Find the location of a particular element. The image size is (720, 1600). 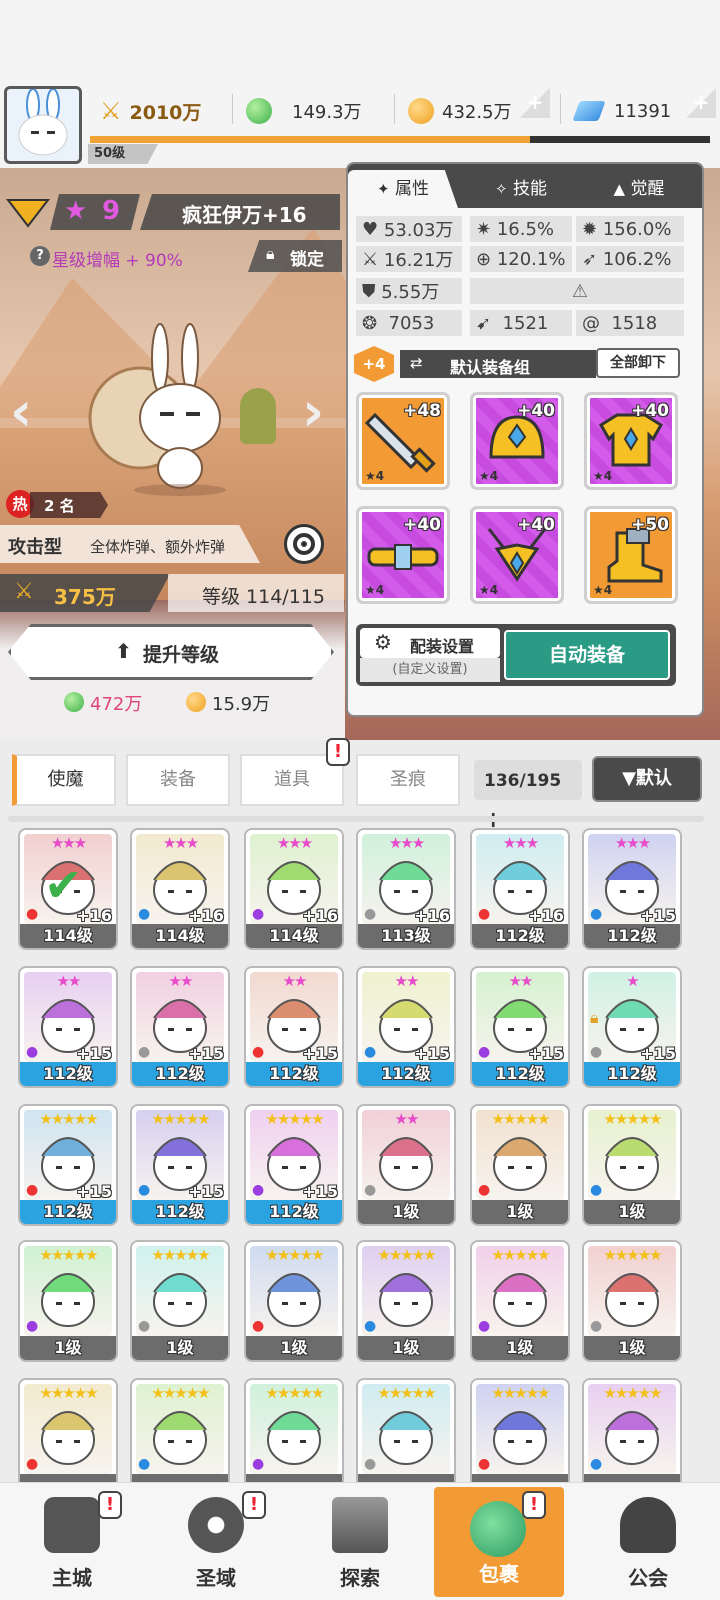

hero-type: 攻击型 is located at coordinates (35, 547).